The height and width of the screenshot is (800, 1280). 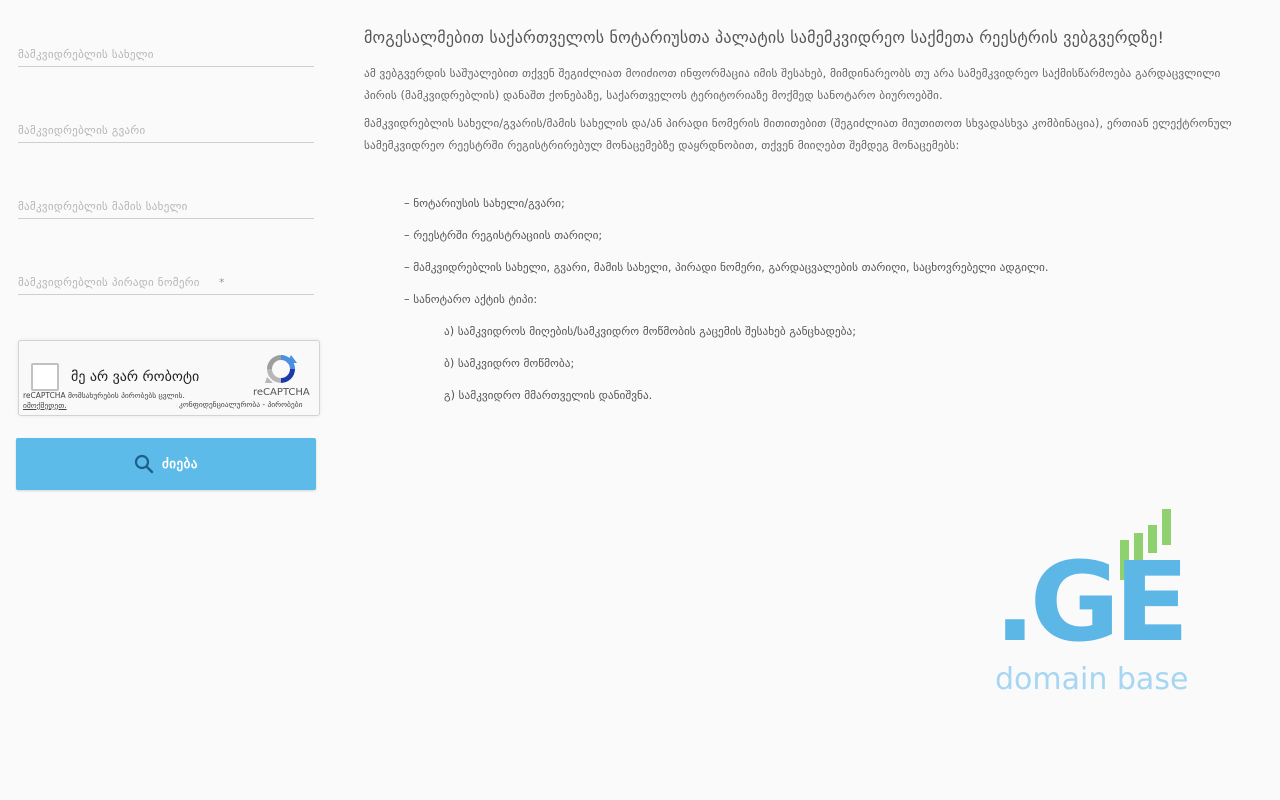 I want to click on recaptcha-checkbox, so click(x=45, y=377).